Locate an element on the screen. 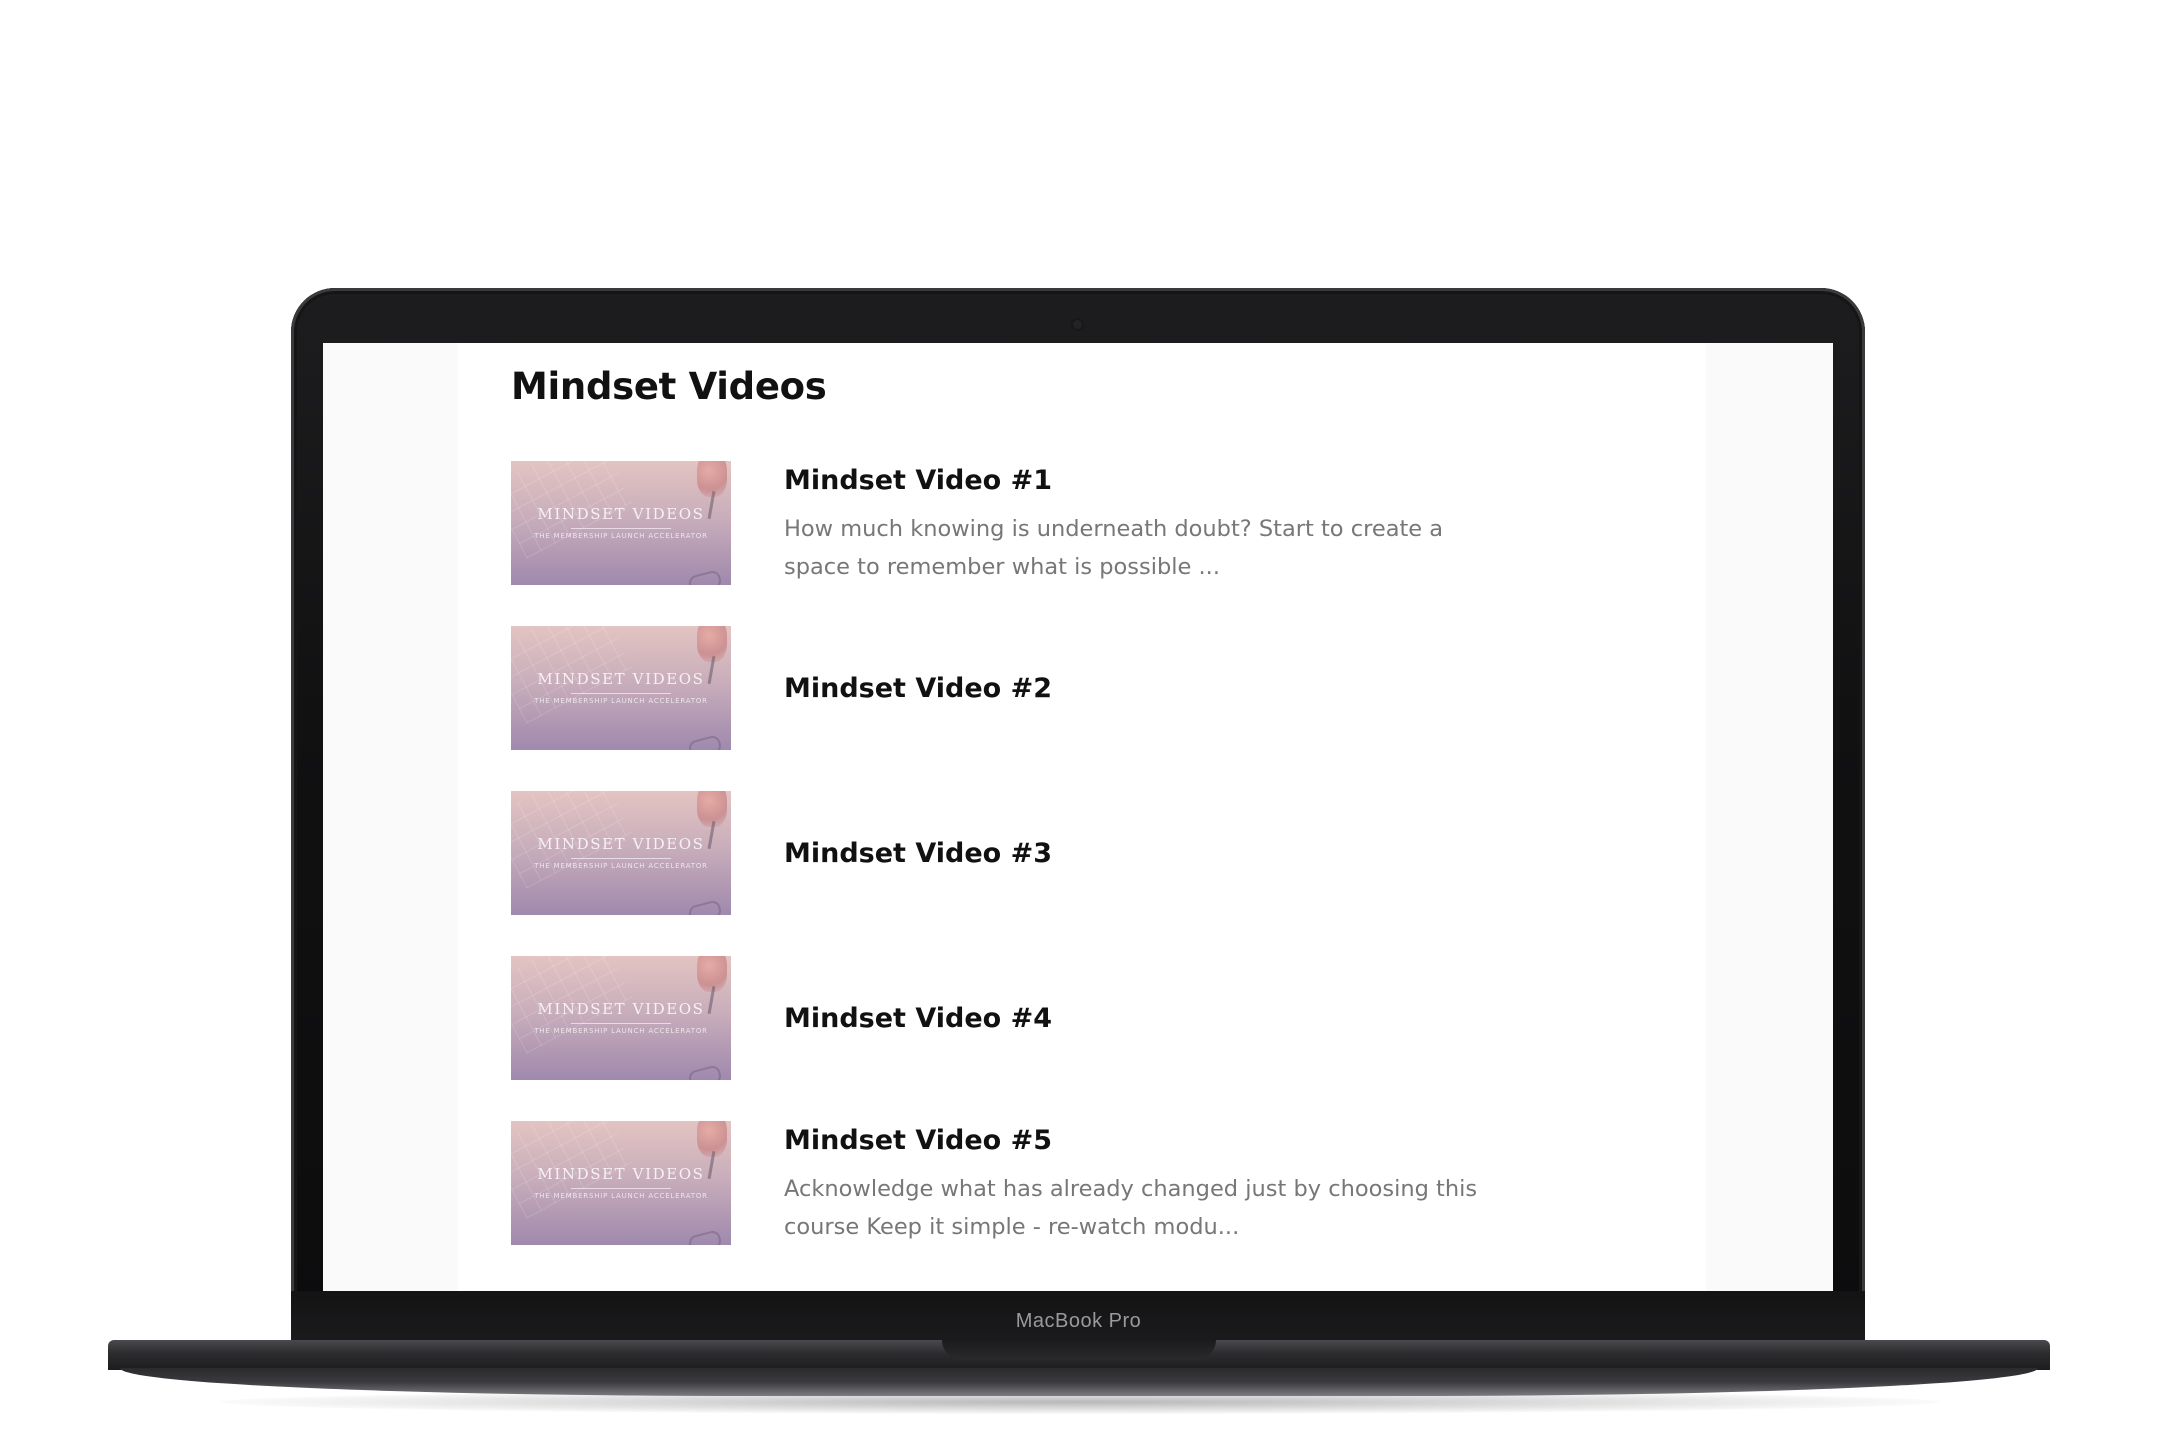 The image size is (2157, 1440). video-text: Mindset Video #2 is located at coordinates (1144, 688).